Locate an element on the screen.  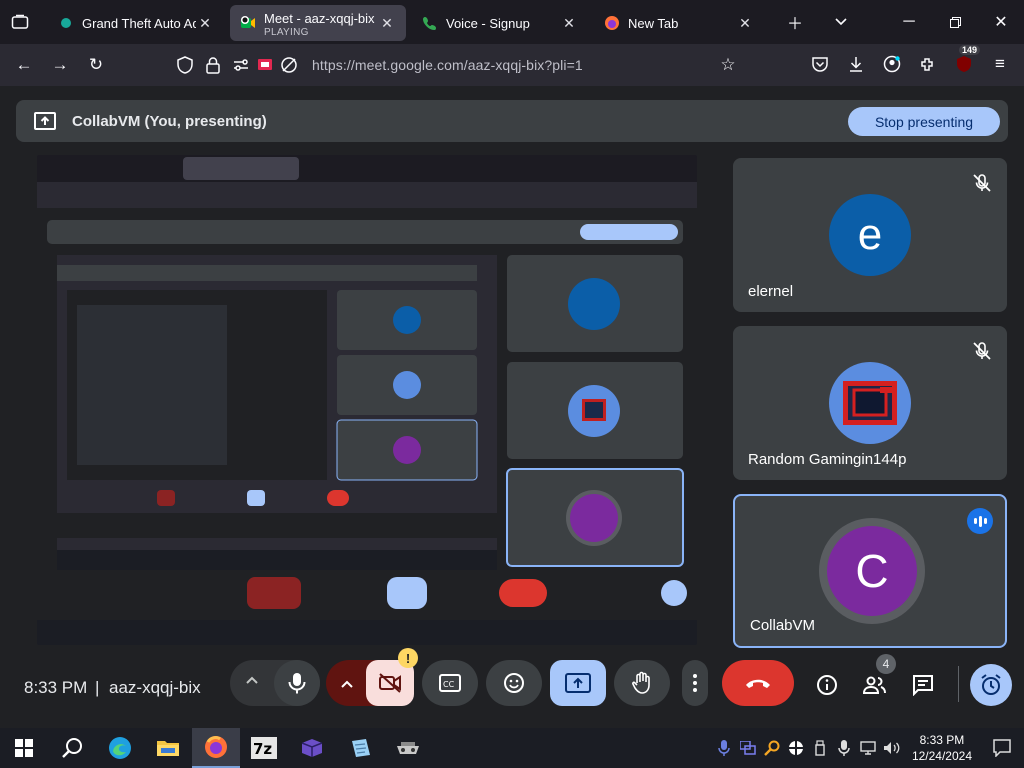
leave-call-button is located at coordinates (758, 683).